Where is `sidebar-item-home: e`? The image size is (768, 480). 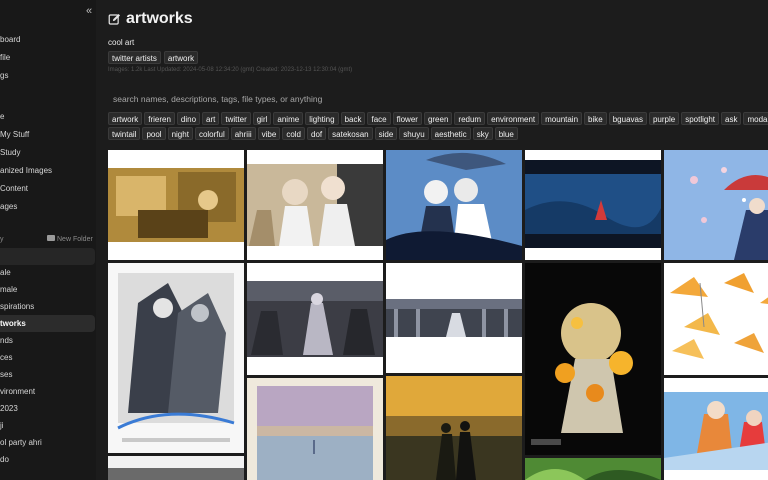
sidebar-item-home: e is located at coordinates (47, 116).